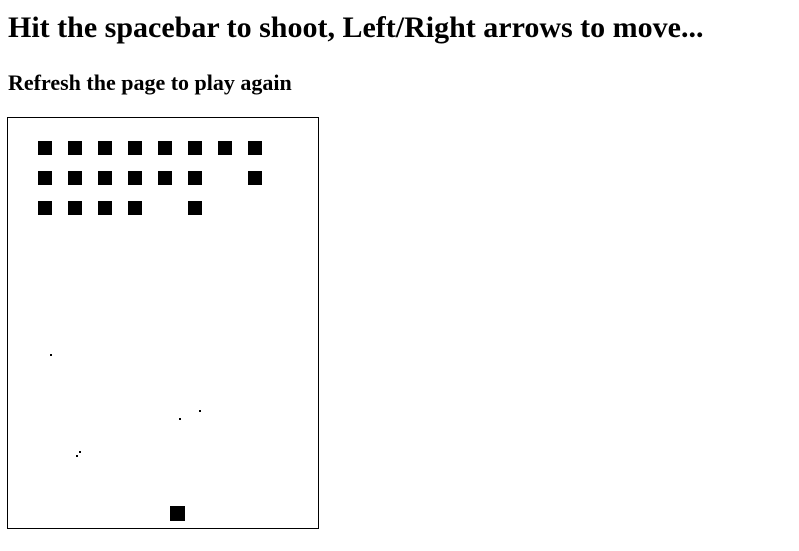 This screenshot has height=551, width=799. I want to click on player-ship, so click(177, 513).